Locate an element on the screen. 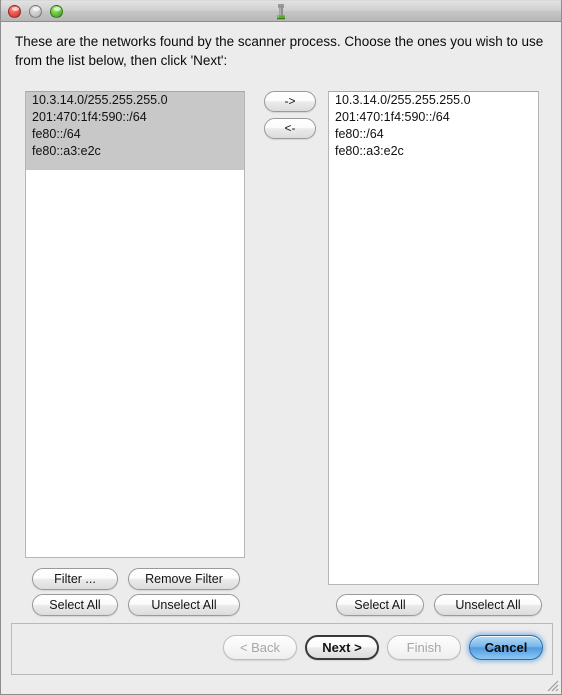 This screenshot has width=562, height=695. minimize-window-button is located at coordinates (35, 11).